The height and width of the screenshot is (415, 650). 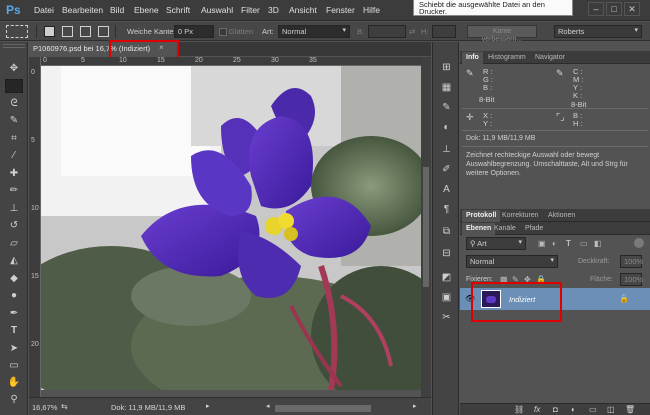 I want to click on link-layers-icon: ⛓, so click(x=519, y=409).